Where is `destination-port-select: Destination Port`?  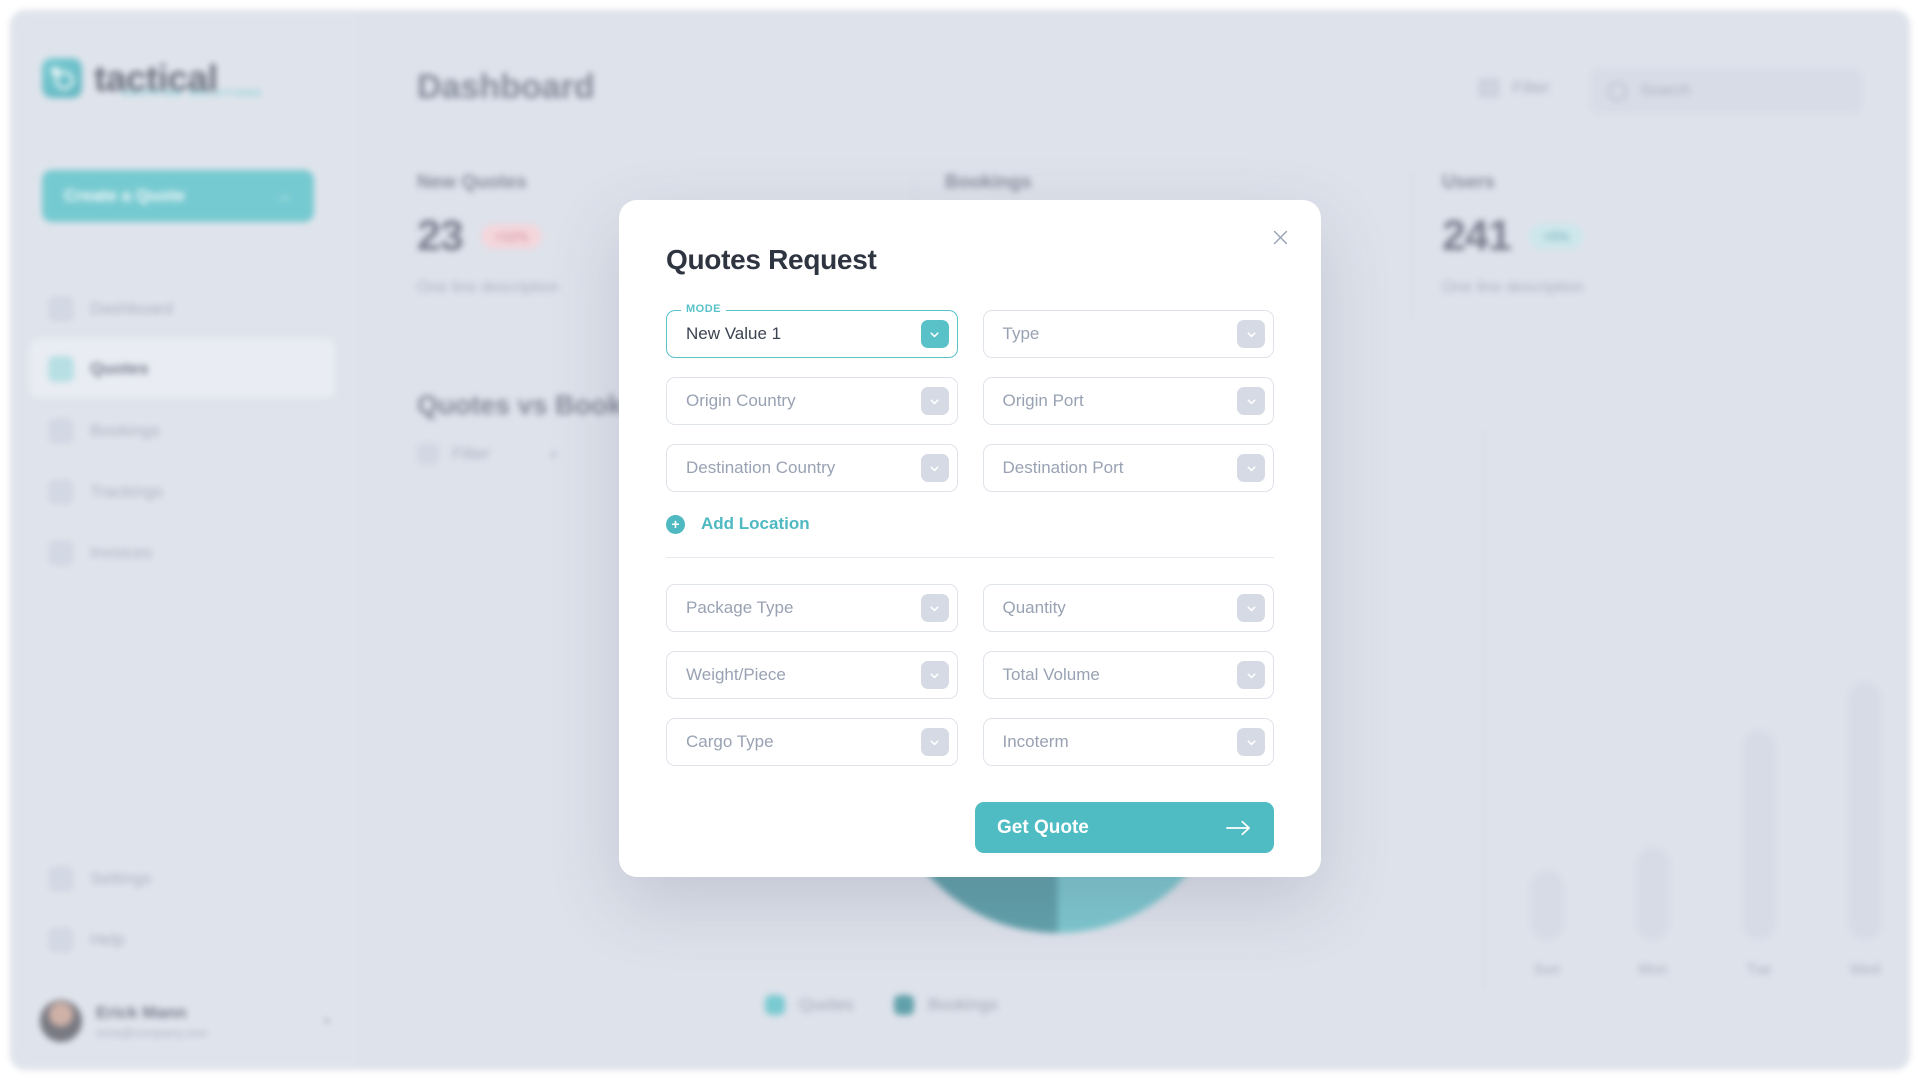 destination-port-select: Destination Port is located at coordinates (1128, 468).